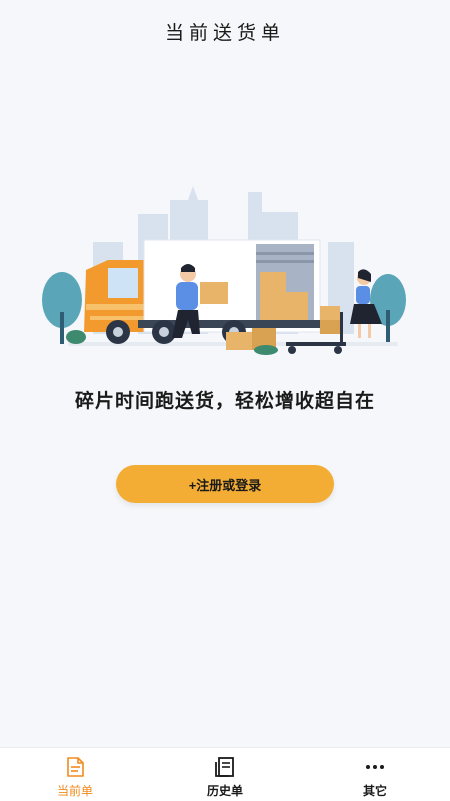 The image size is (450, 801). Describe the element at coordinates (224, 791) in the screenshot. I see `tab-label: 历史单` at that location.